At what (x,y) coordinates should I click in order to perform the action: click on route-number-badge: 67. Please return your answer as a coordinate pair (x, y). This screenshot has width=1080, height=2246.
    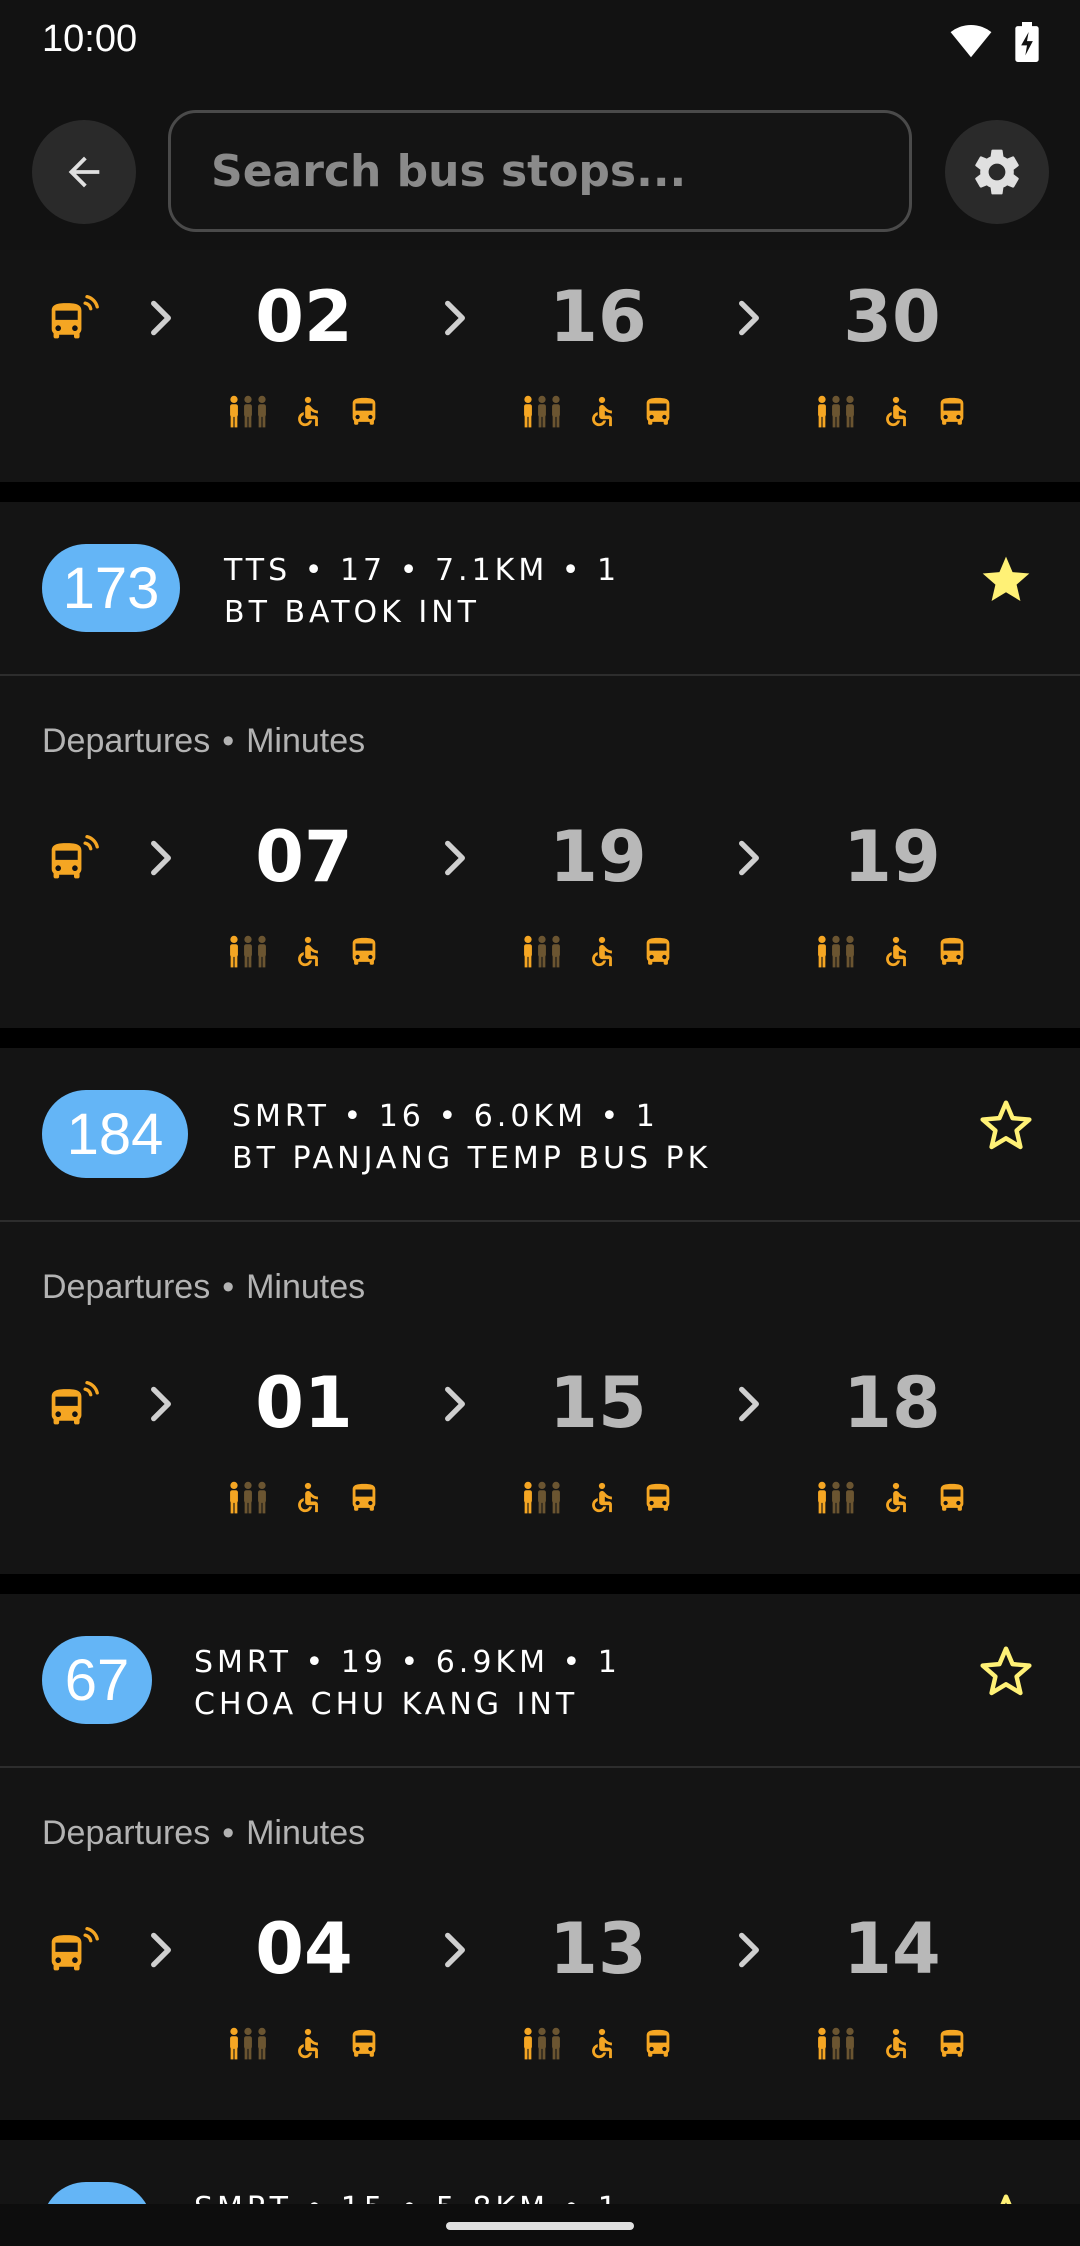
    Looking at the image, I should click on (97, 1680).